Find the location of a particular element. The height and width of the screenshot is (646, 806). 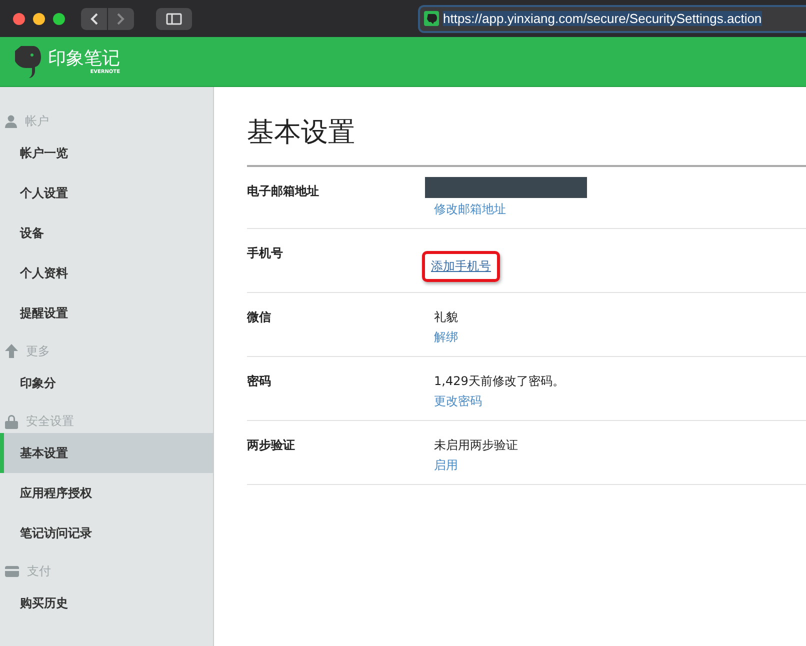

card-icon is located at coordinates (12, 571).